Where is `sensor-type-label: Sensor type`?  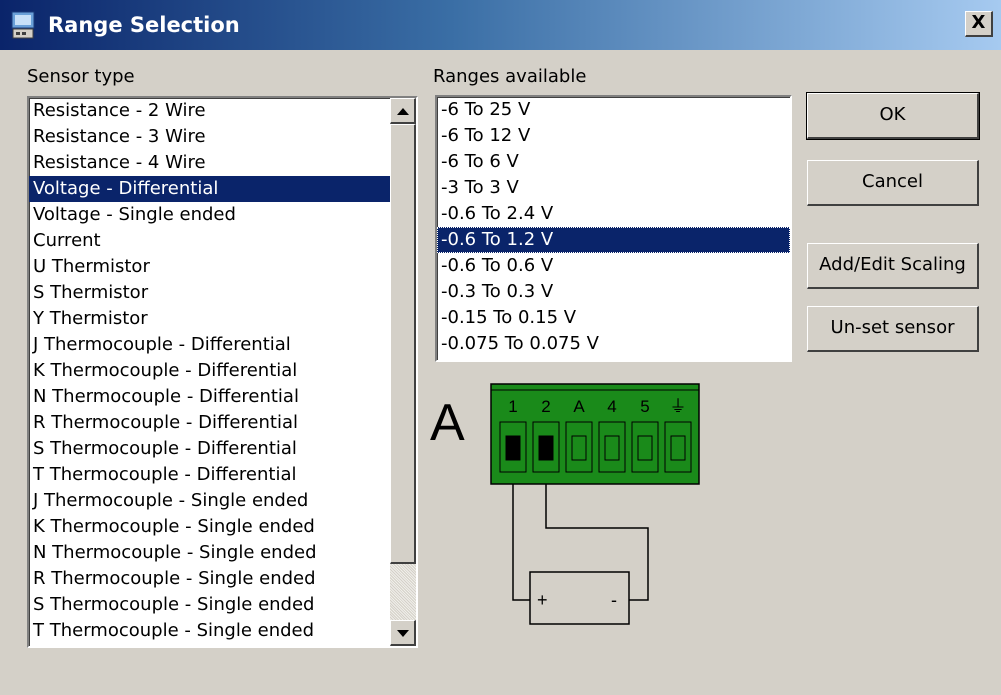
sensor-type-label: Sensor type is located at coordinates (81, 76).